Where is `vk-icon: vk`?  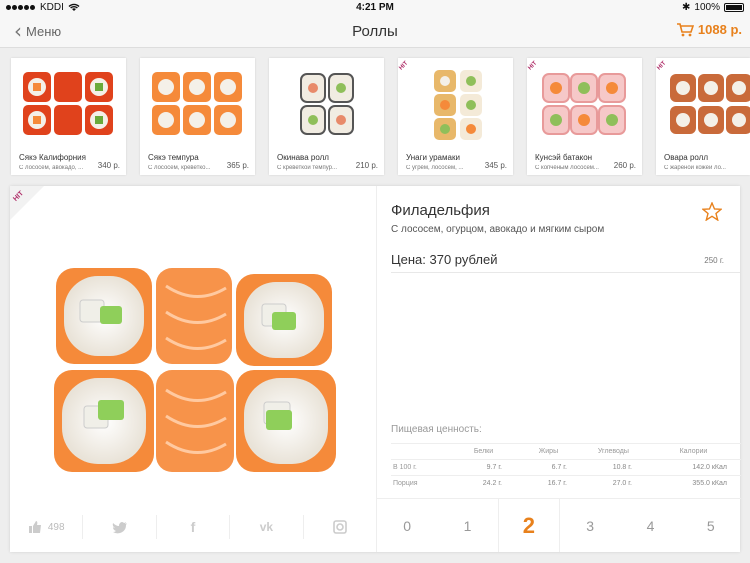
vk-icon: vk is located at coordinates (266, 527).